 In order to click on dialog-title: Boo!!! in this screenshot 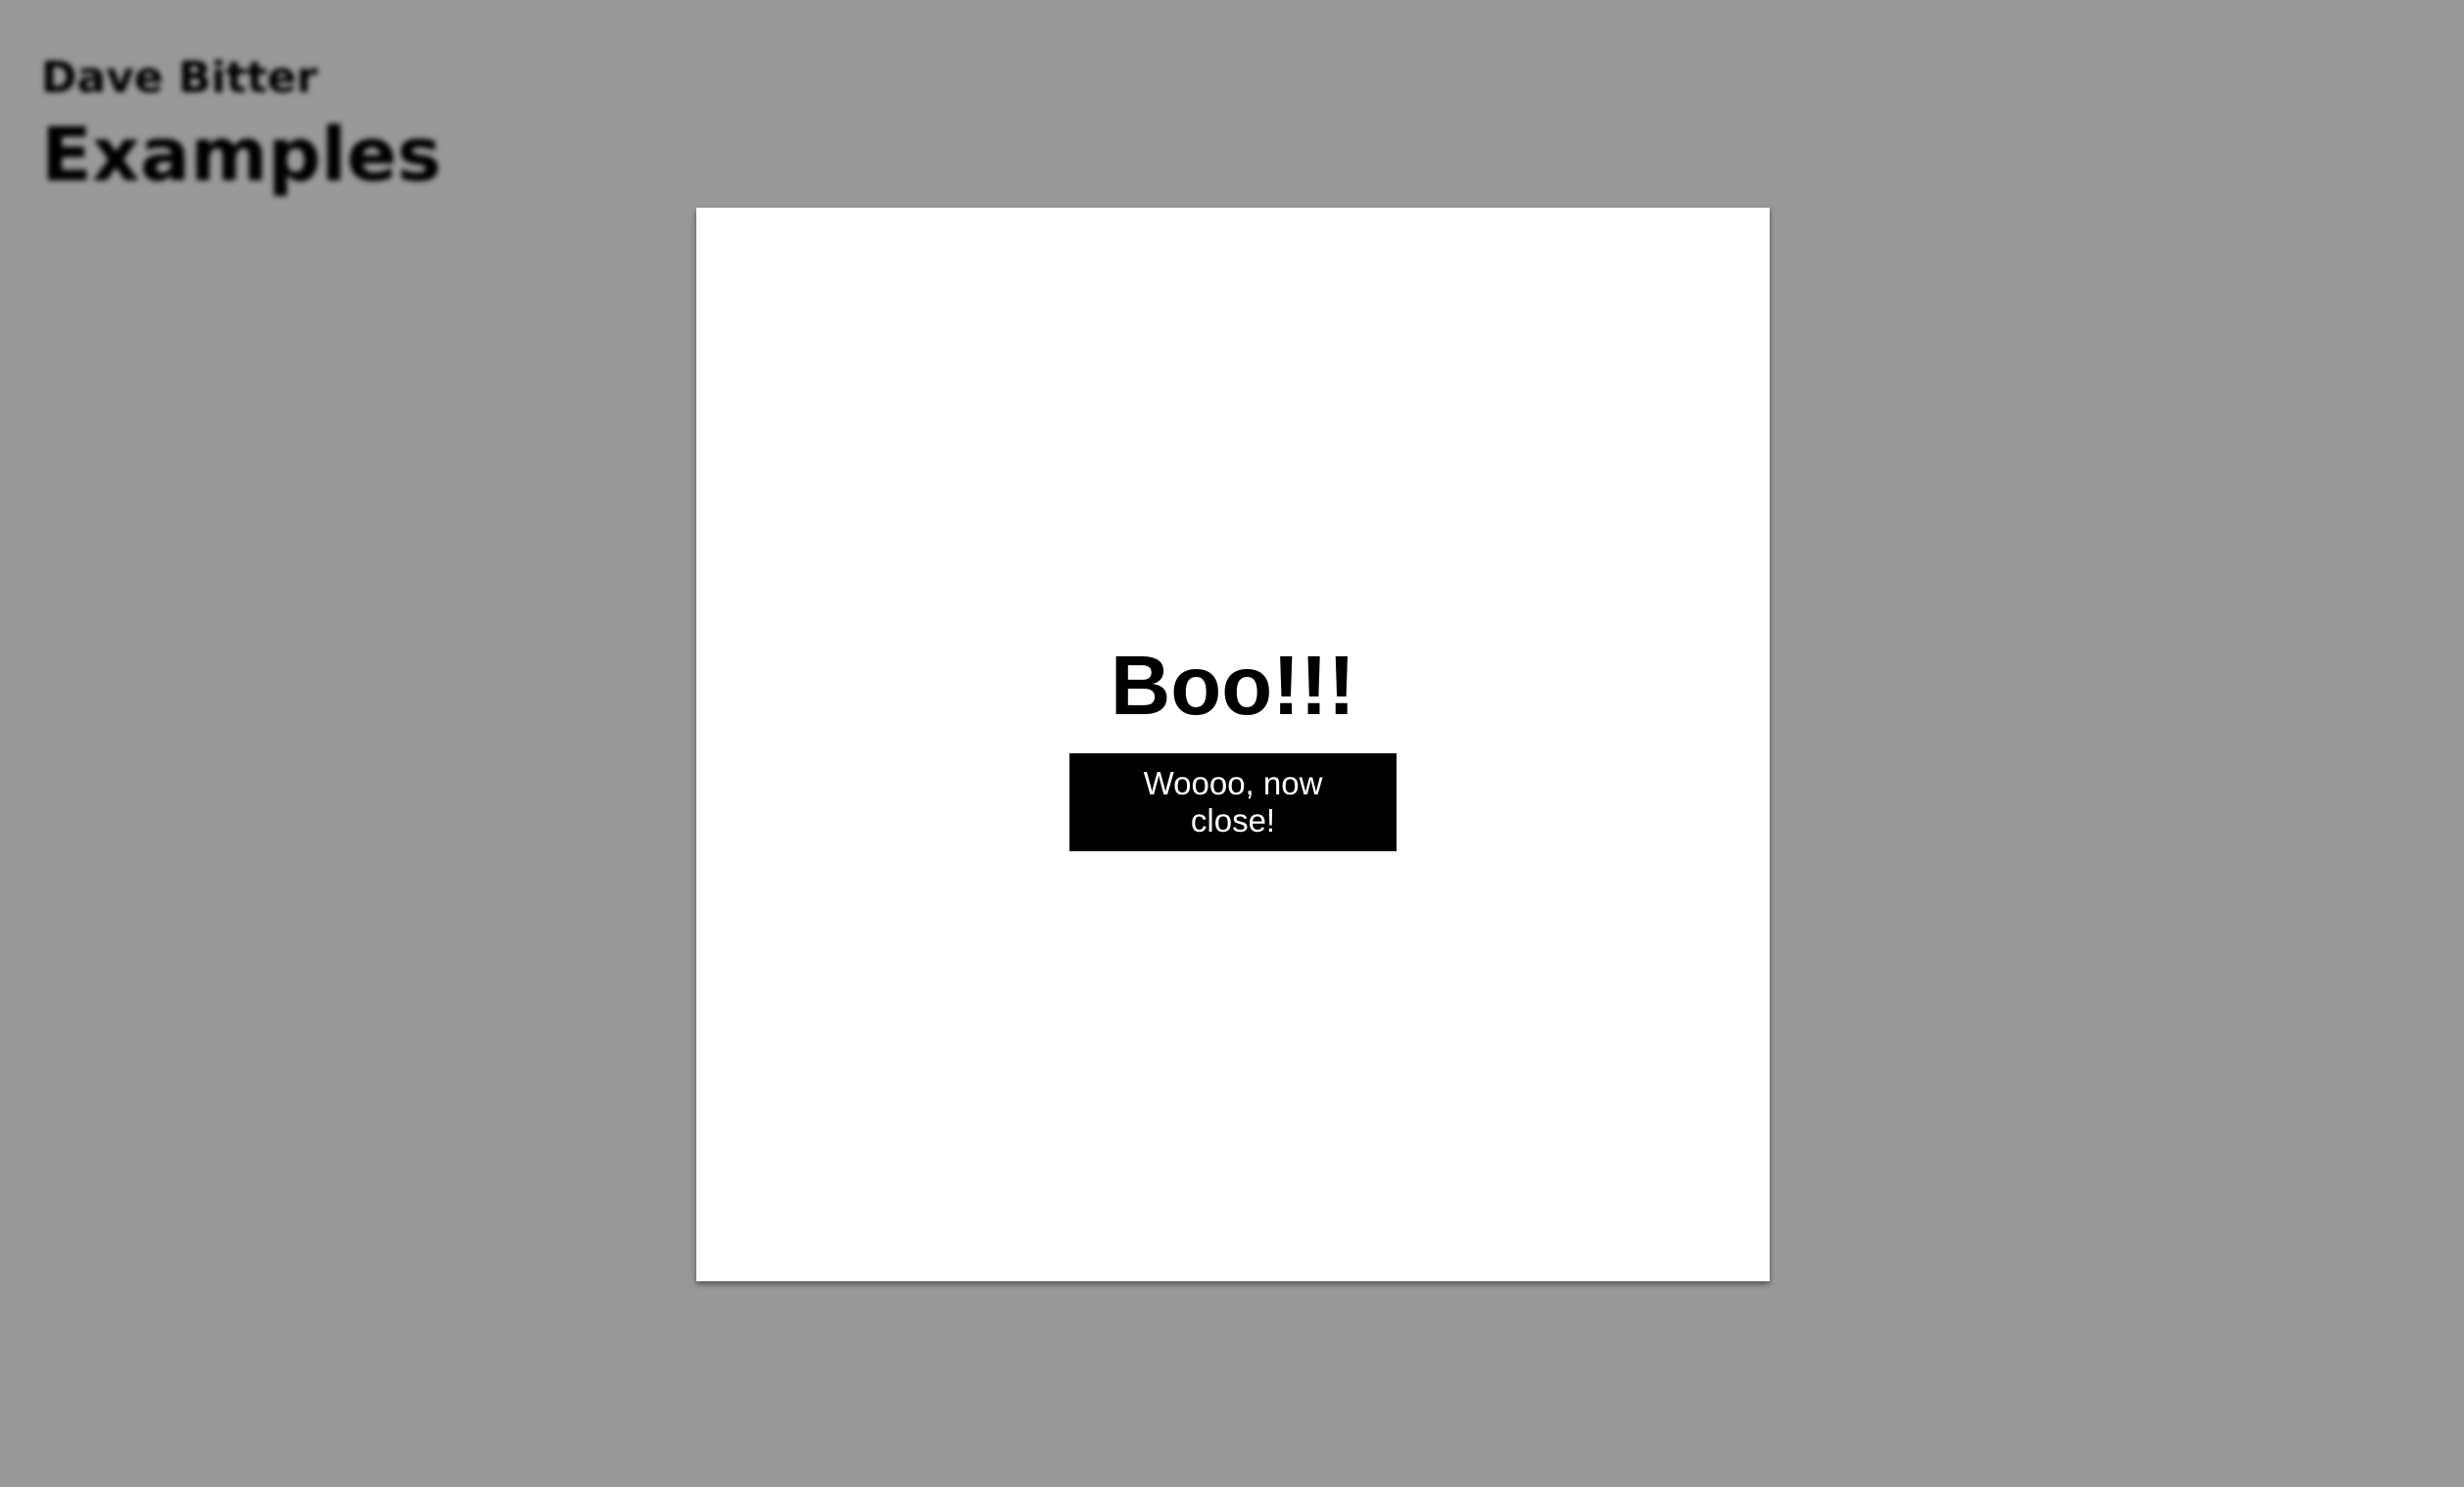, I will do `click(1233, 686)`.